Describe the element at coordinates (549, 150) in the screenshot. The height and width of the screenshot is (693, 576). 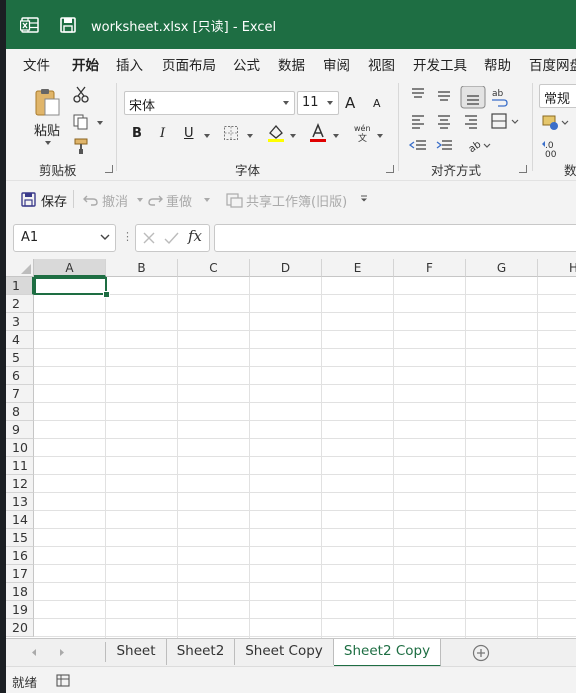
I see `increase-decimal-icon: .0 00` at that location.